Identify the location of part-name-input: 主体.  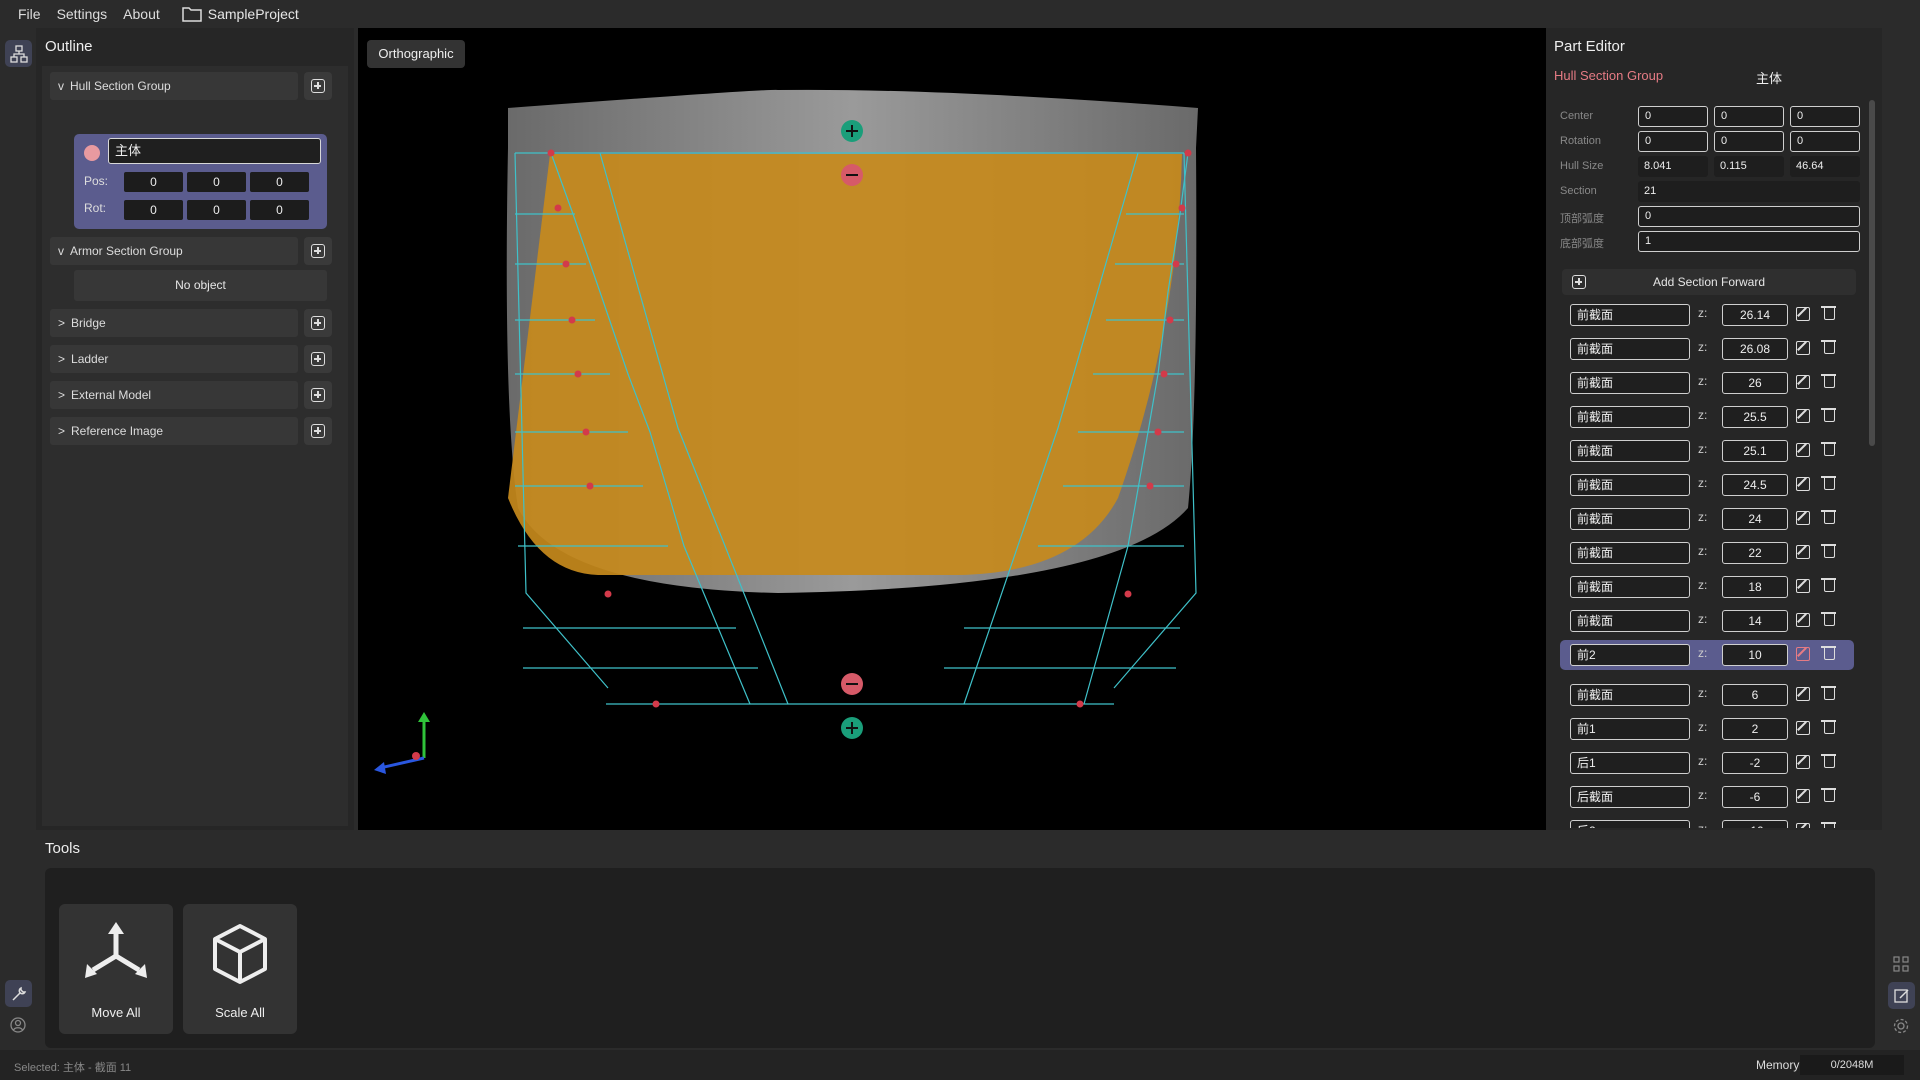
(214, 151).